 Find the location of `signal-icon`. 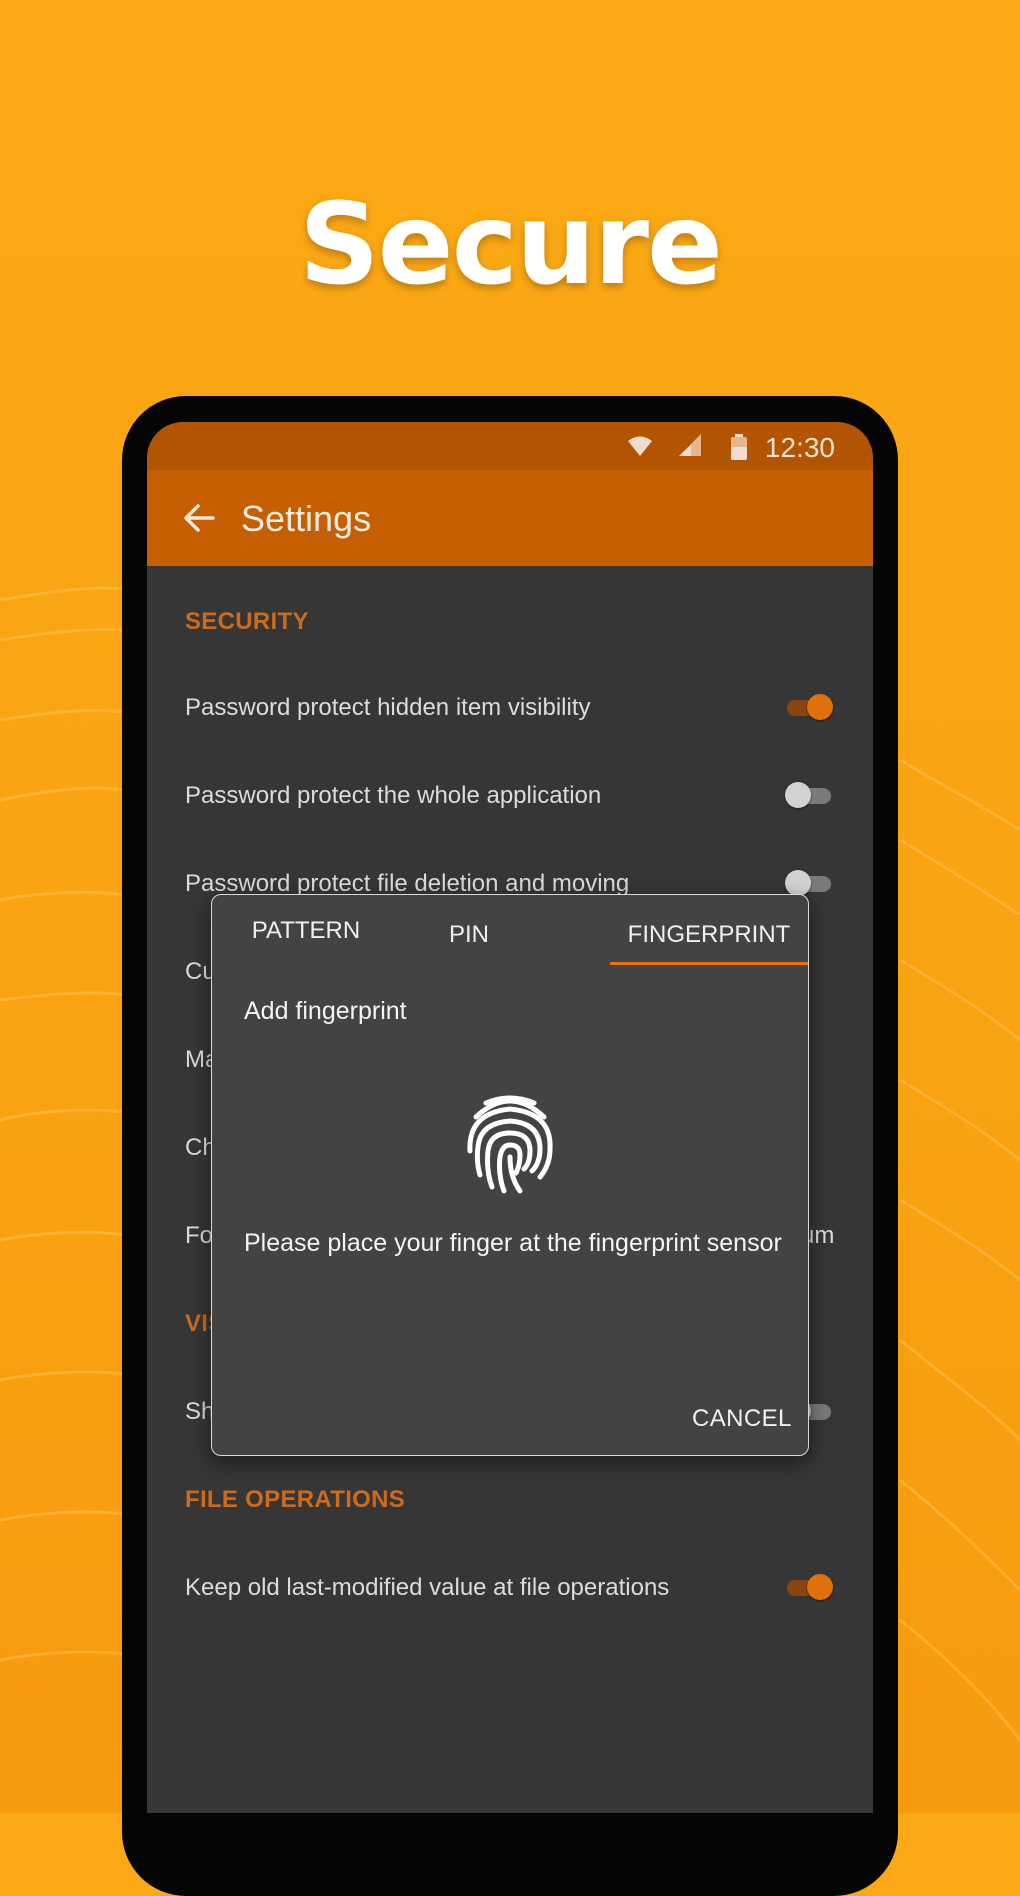

signal-icon is located at coordinates (690, 445).